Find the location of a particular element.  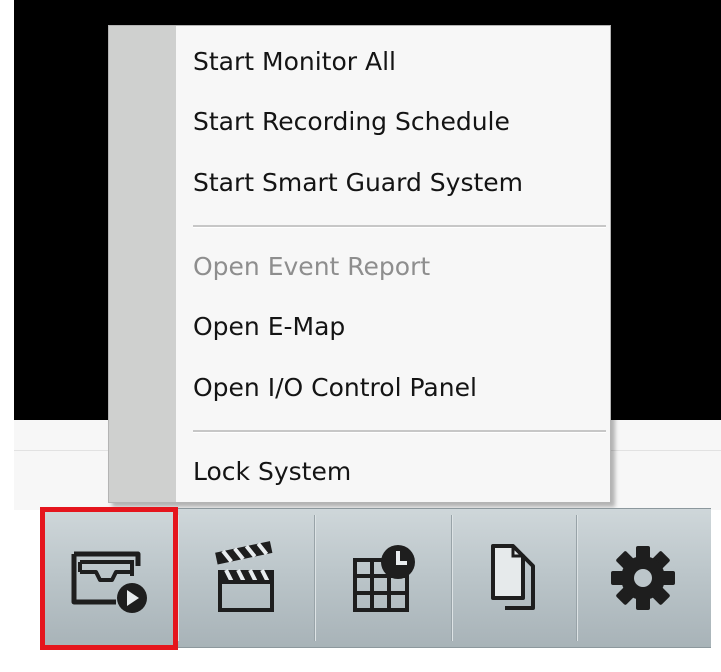

menu-item-open-e-map: Open E-Map is located at coordinates (269, 327).